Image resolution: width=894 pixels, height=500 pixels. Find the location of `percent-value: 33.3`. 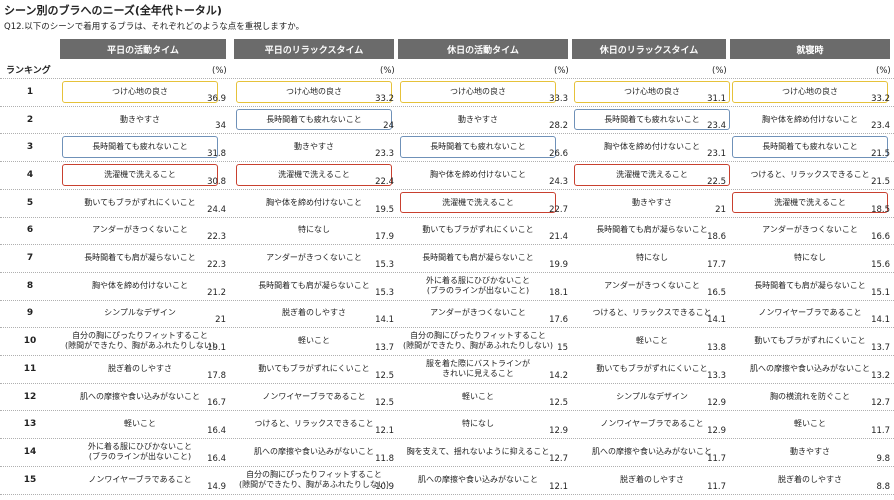

percent-value: 33.3 is located at coordinates (558, 98).